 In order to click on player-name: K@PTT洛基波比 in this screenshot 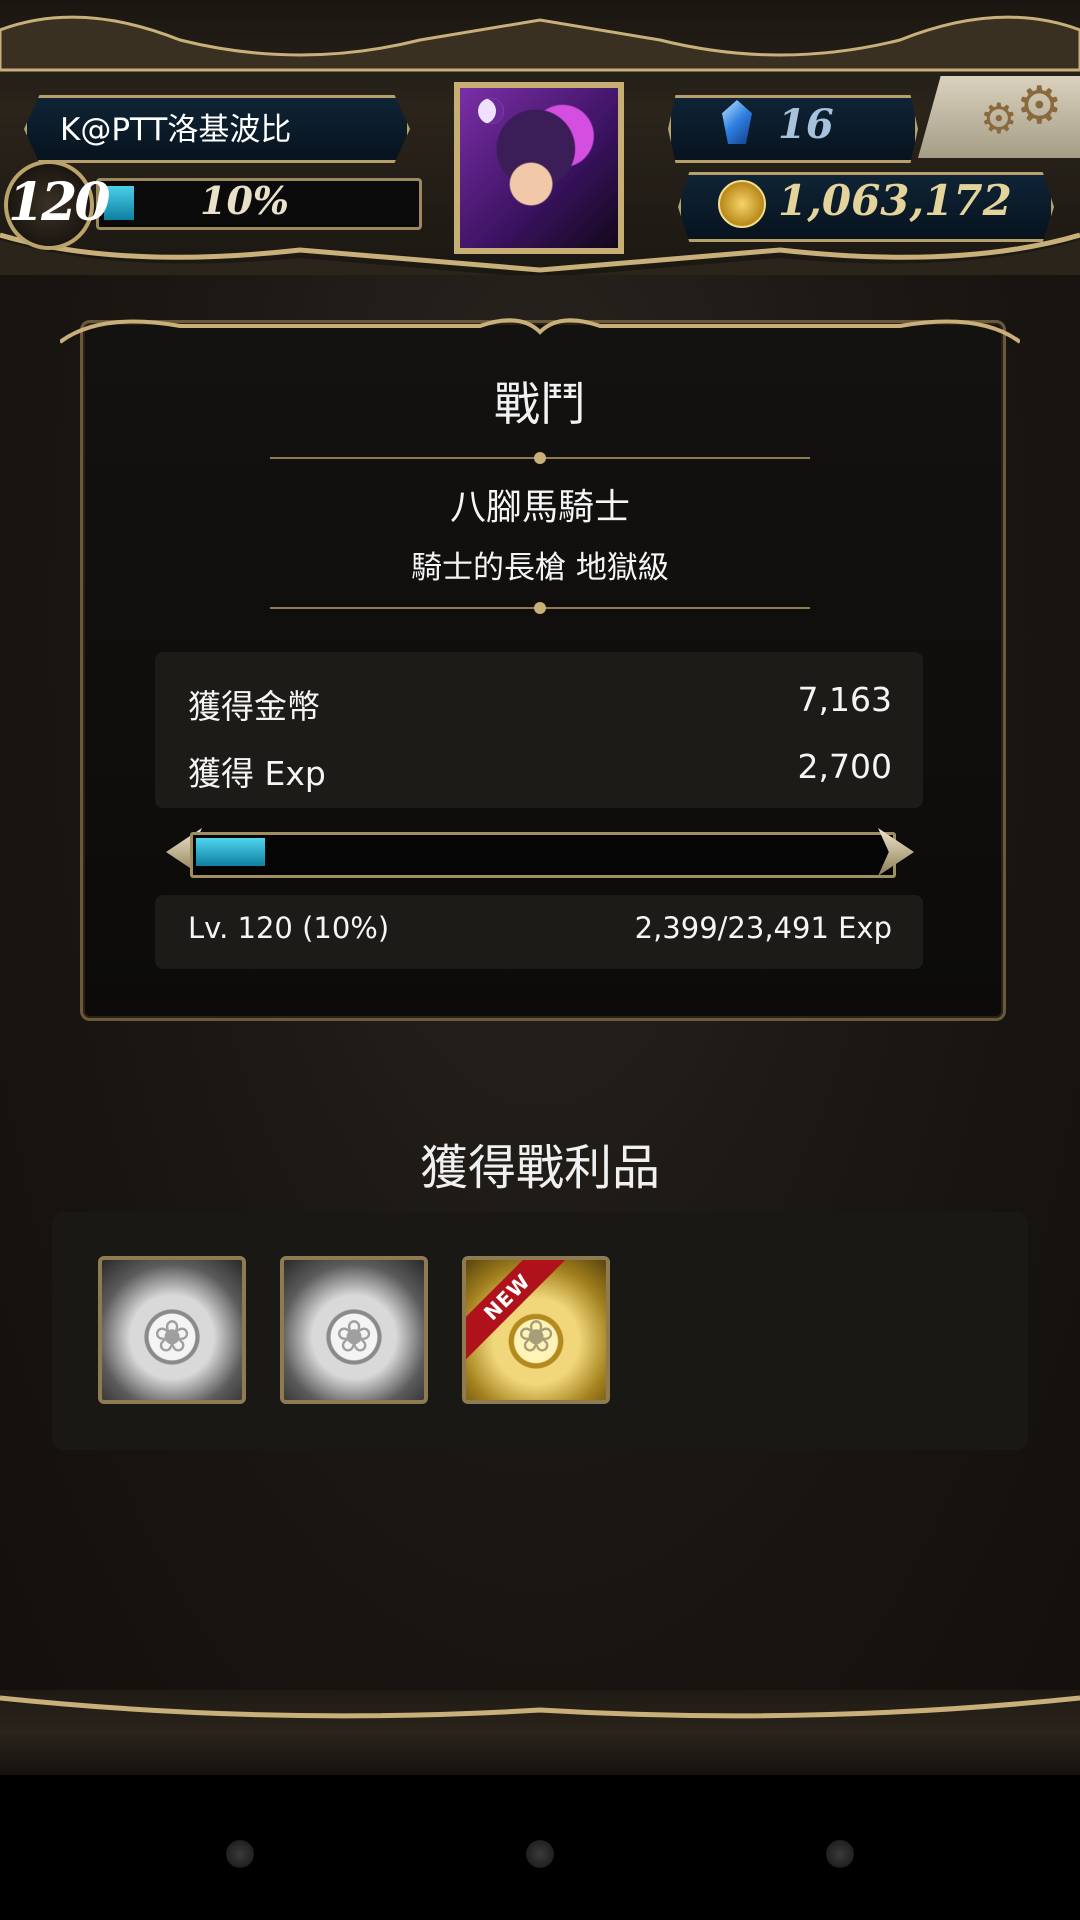, I will do `click(176, 130)`.